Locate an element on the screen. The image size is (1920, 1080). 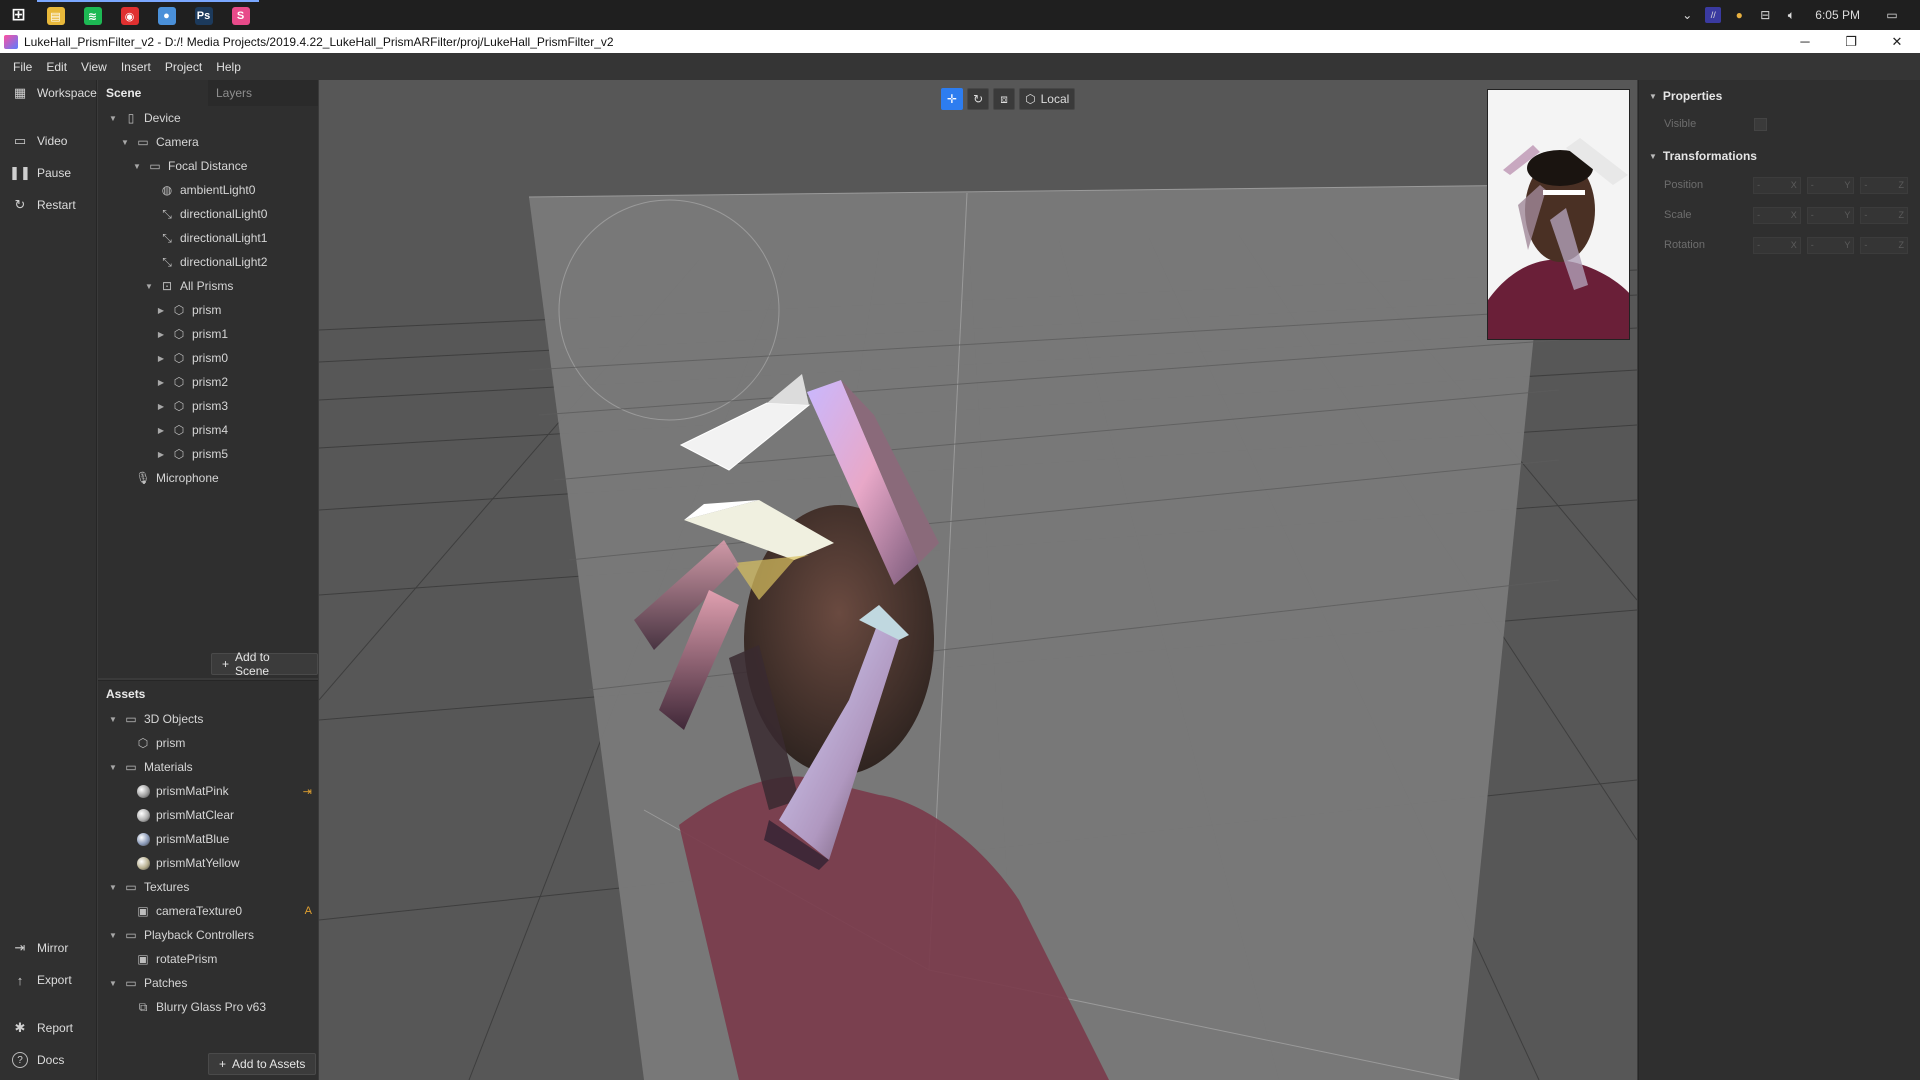
add-to-assets-button: + Add to Assets is located at coordinates (262, 1064).